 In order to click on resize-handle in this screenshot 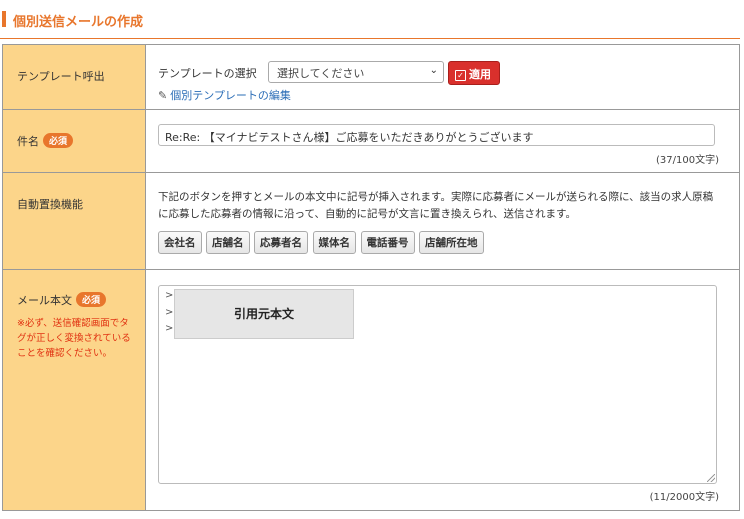, I will do `click(711, 478)`.